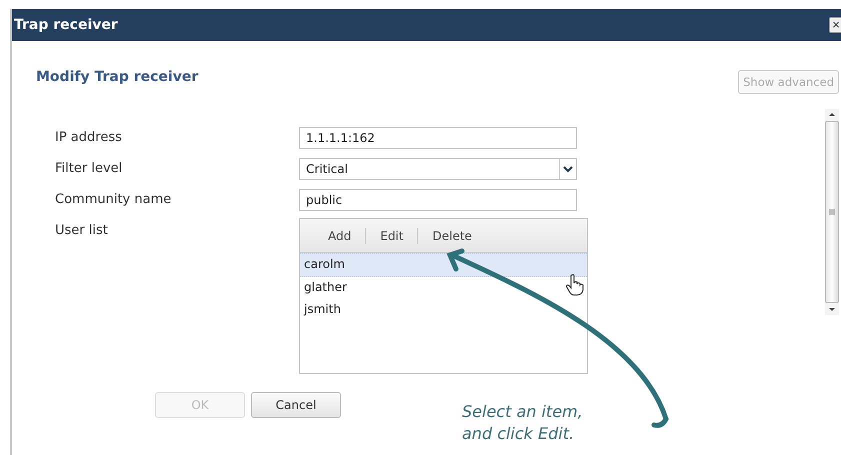 Image resolution: width=841 pixels, height=455 pixels. Describe the element at coordinates (66, 25) in the screenshot. I see `window-title: Trap receiver` at that location.